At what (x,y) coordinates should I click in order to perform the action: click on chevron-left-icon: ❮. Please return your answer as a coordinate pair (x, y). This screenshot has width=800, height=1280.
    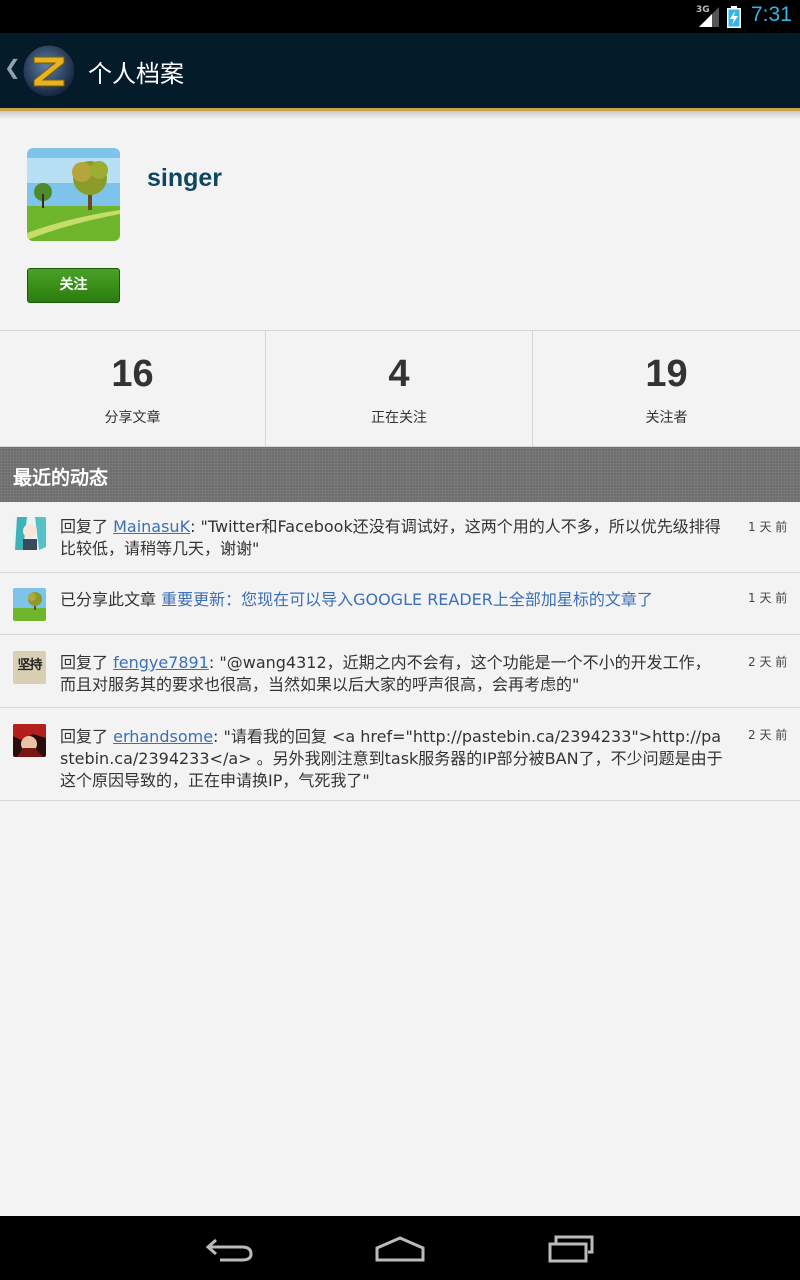
    Looking at the image, I should click on (12, 67).